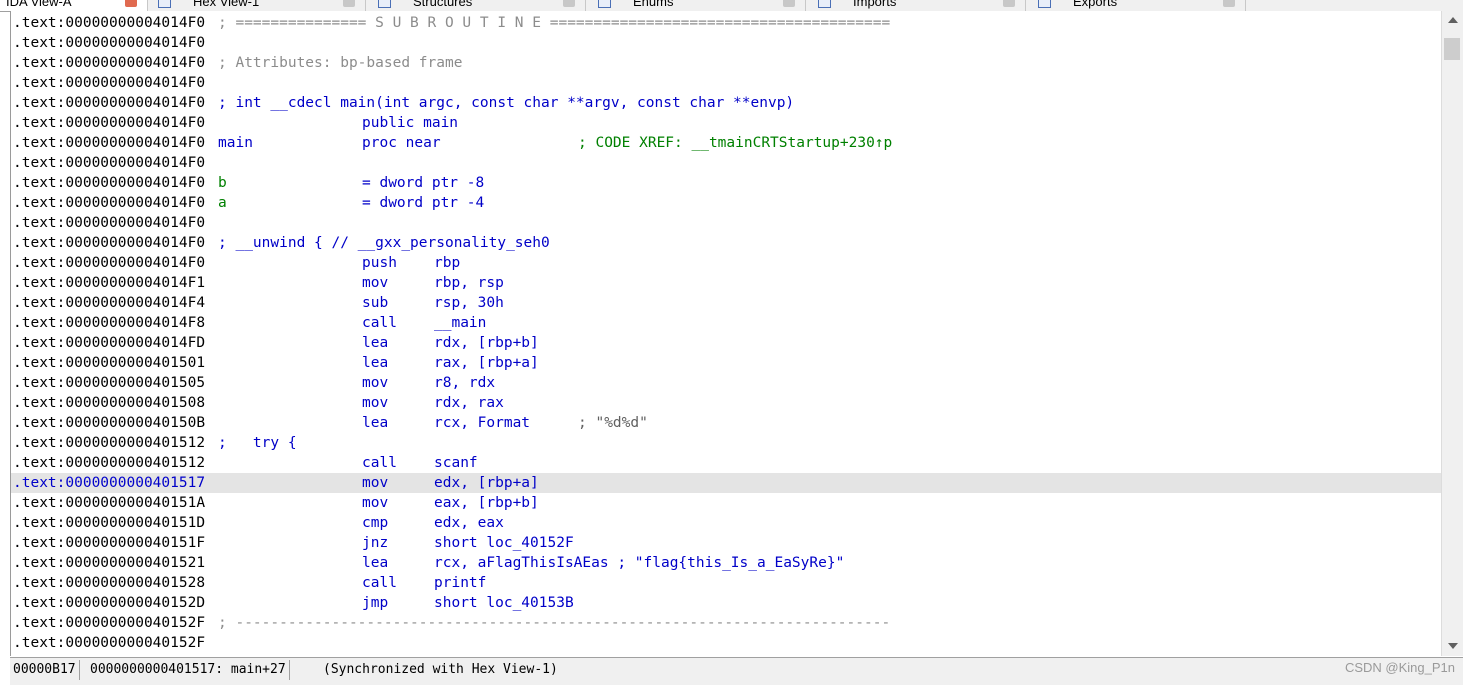 Image resolution: width=1463 pixels, height=685 pixels. I want to click on listing-row: .text:00000000004014F8 call __main, so click(726, 323).